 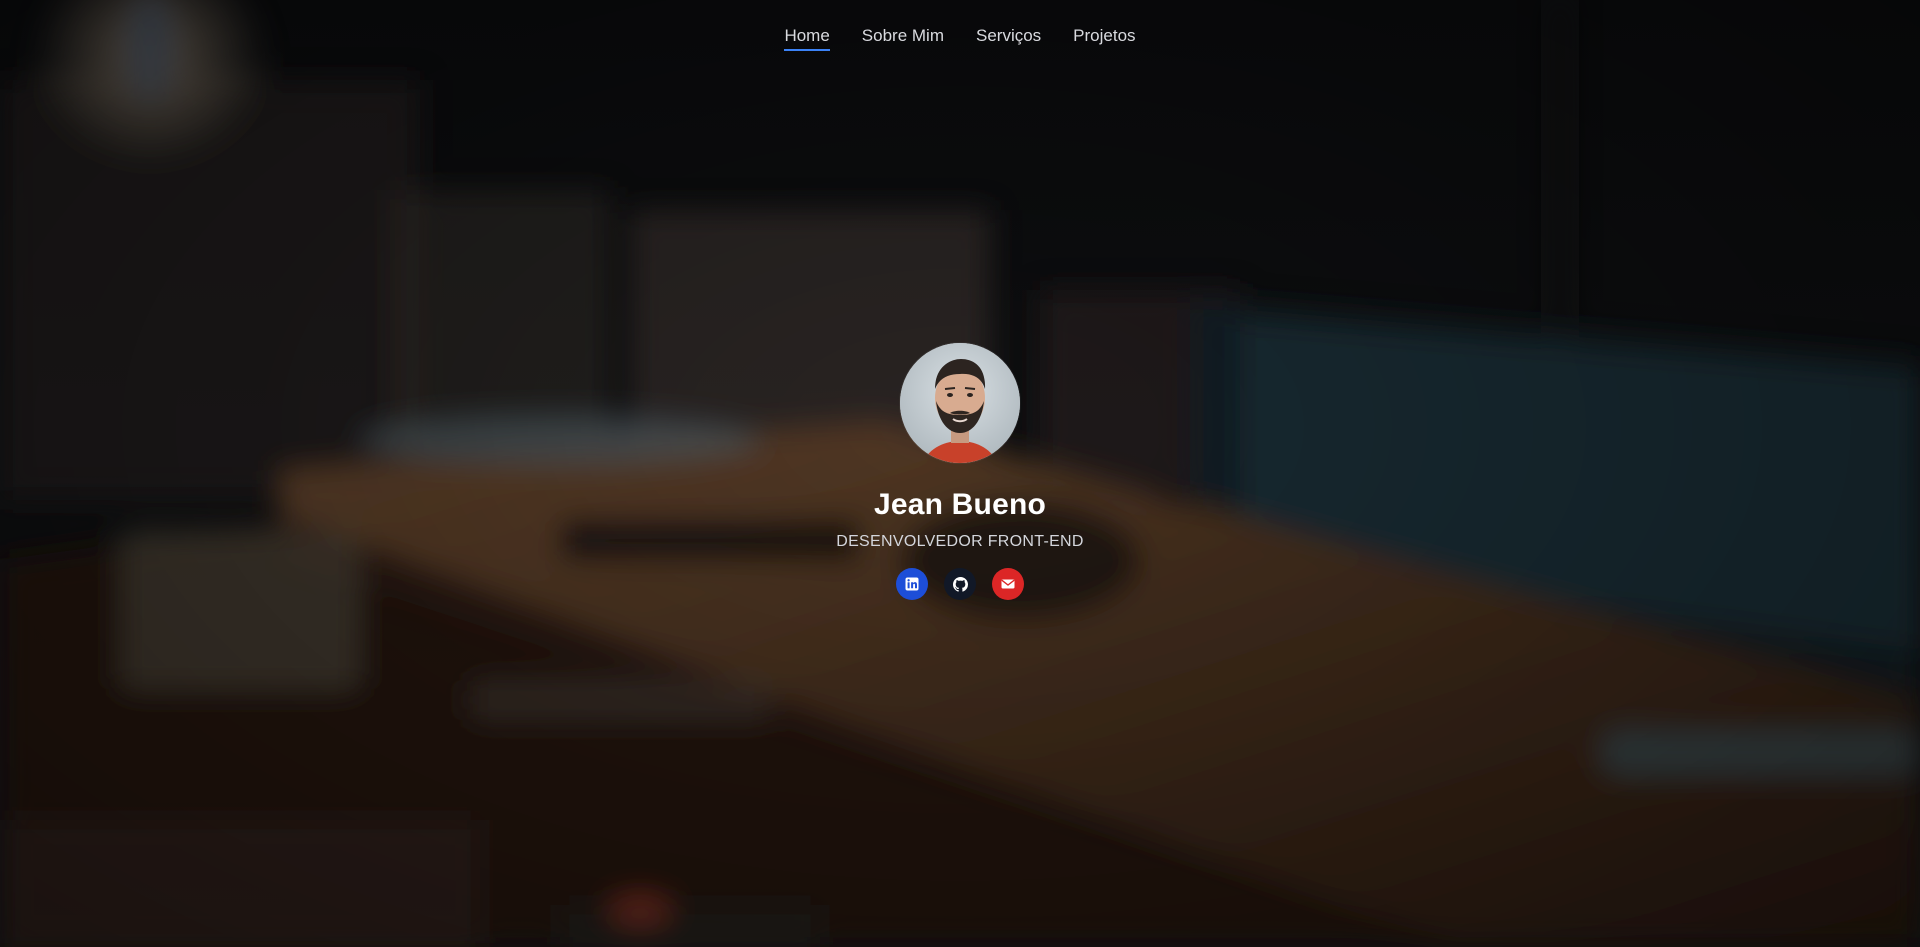 What do you see at coordinates (960, 36) in the screenshot?
I see `main-nav: Home Sobre Mim Serviços Projetos` at bounding box center [960, 36].